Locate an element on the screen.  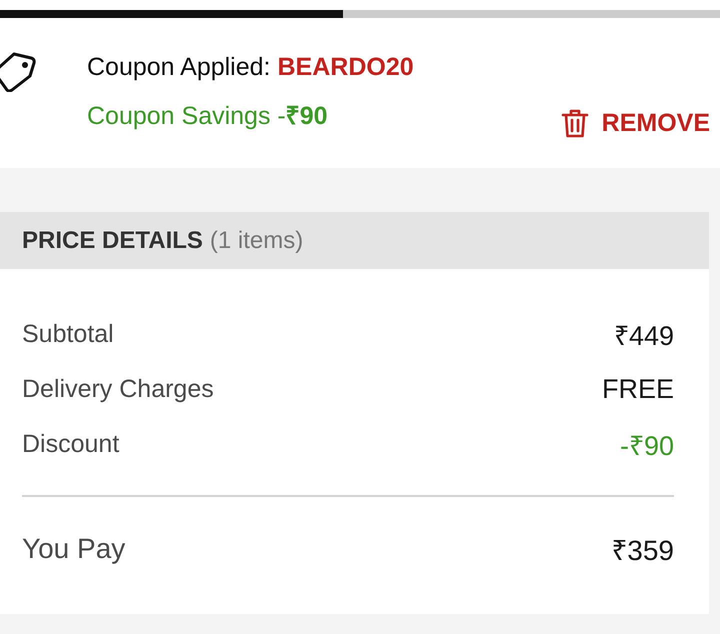
trash-icon is located at coordinates (574, 123).